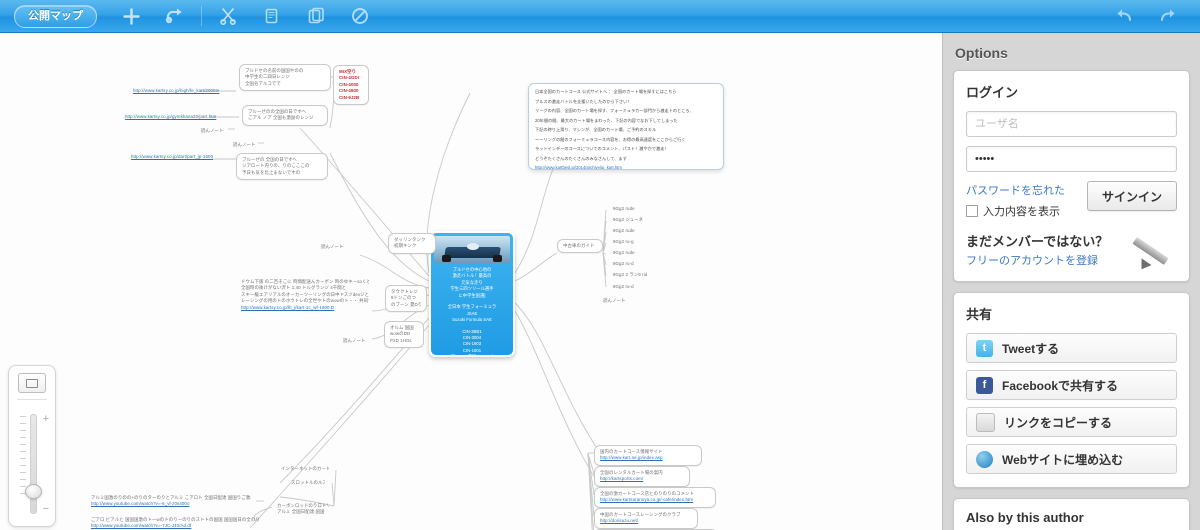 The image size is (1200, 530). What do you see at coordinates (1132, 196) in the screenshot?
I see `signin-button: サインイン` at bounding box center [1132, 196].